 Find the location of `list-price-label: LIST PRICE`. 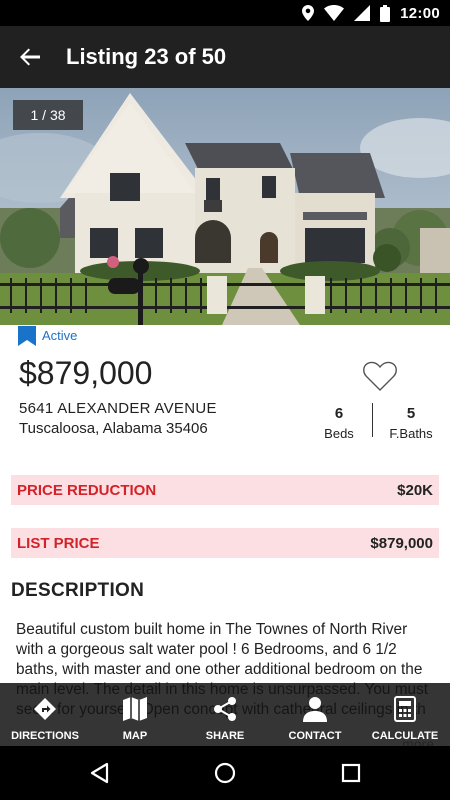

list-price-label: LIST PRICE is located at coordinates (58, 543).